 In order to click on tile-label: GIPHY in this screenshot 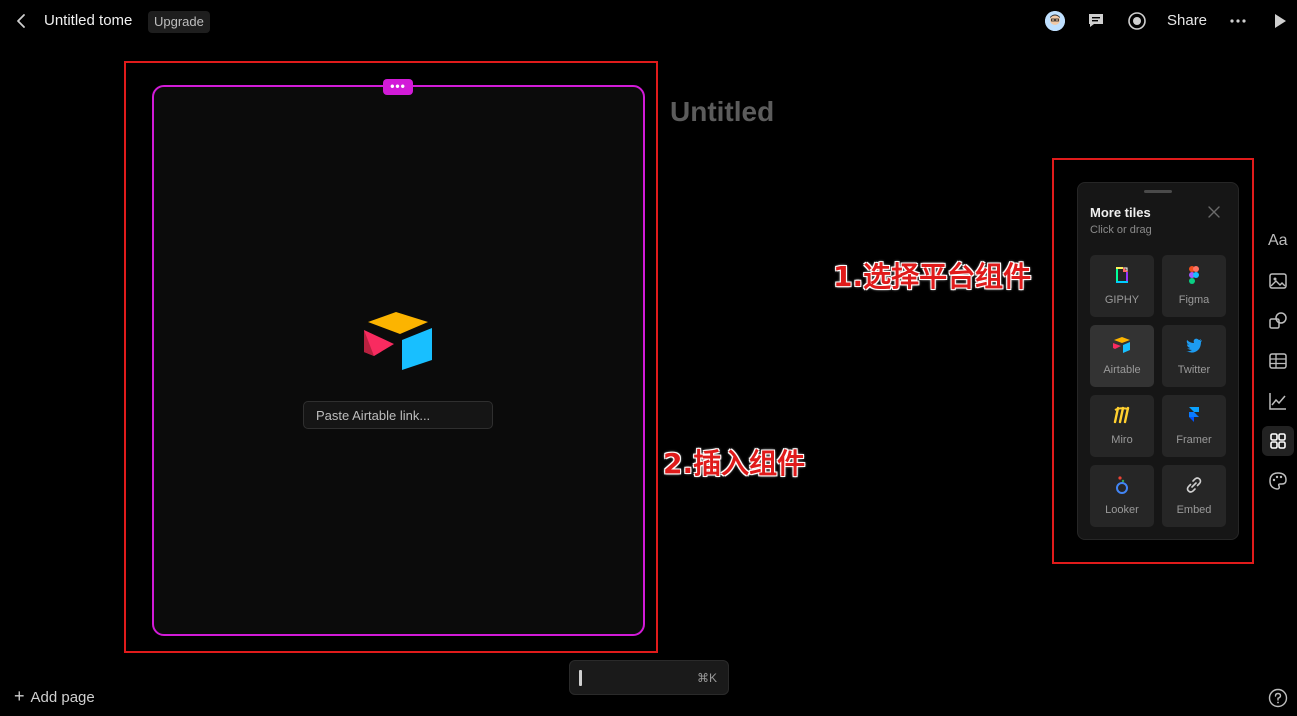, I will do `click(1122, 300)`.